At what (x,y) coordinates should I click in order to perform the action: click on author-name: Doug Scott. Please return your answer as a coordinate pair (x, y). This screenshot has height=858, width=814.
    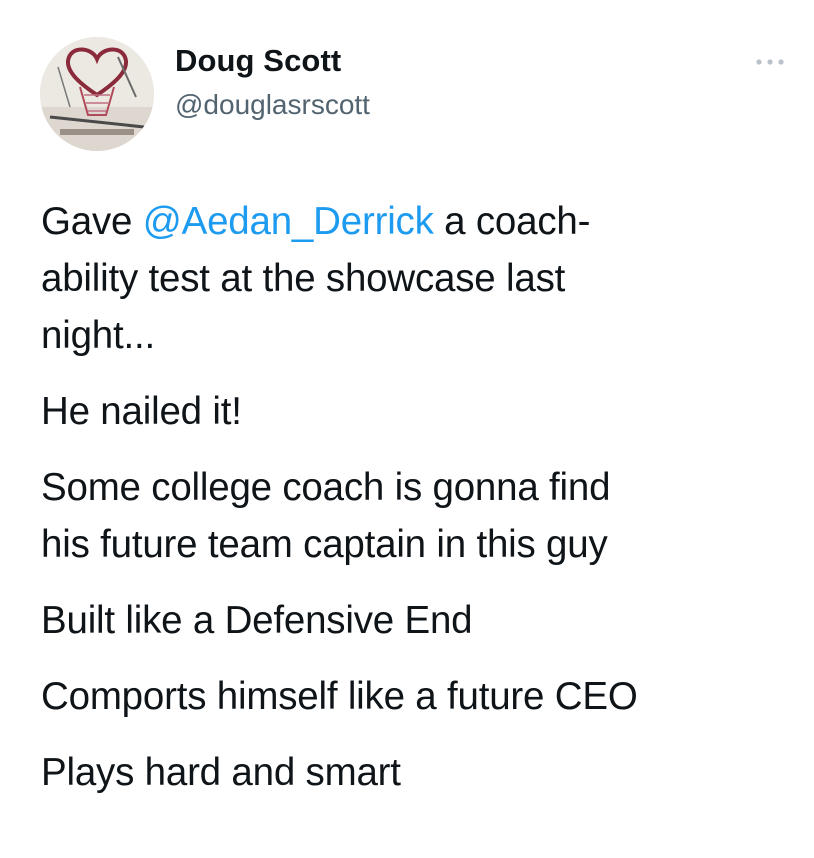
    Looking at the image, I should click on (258, 61).